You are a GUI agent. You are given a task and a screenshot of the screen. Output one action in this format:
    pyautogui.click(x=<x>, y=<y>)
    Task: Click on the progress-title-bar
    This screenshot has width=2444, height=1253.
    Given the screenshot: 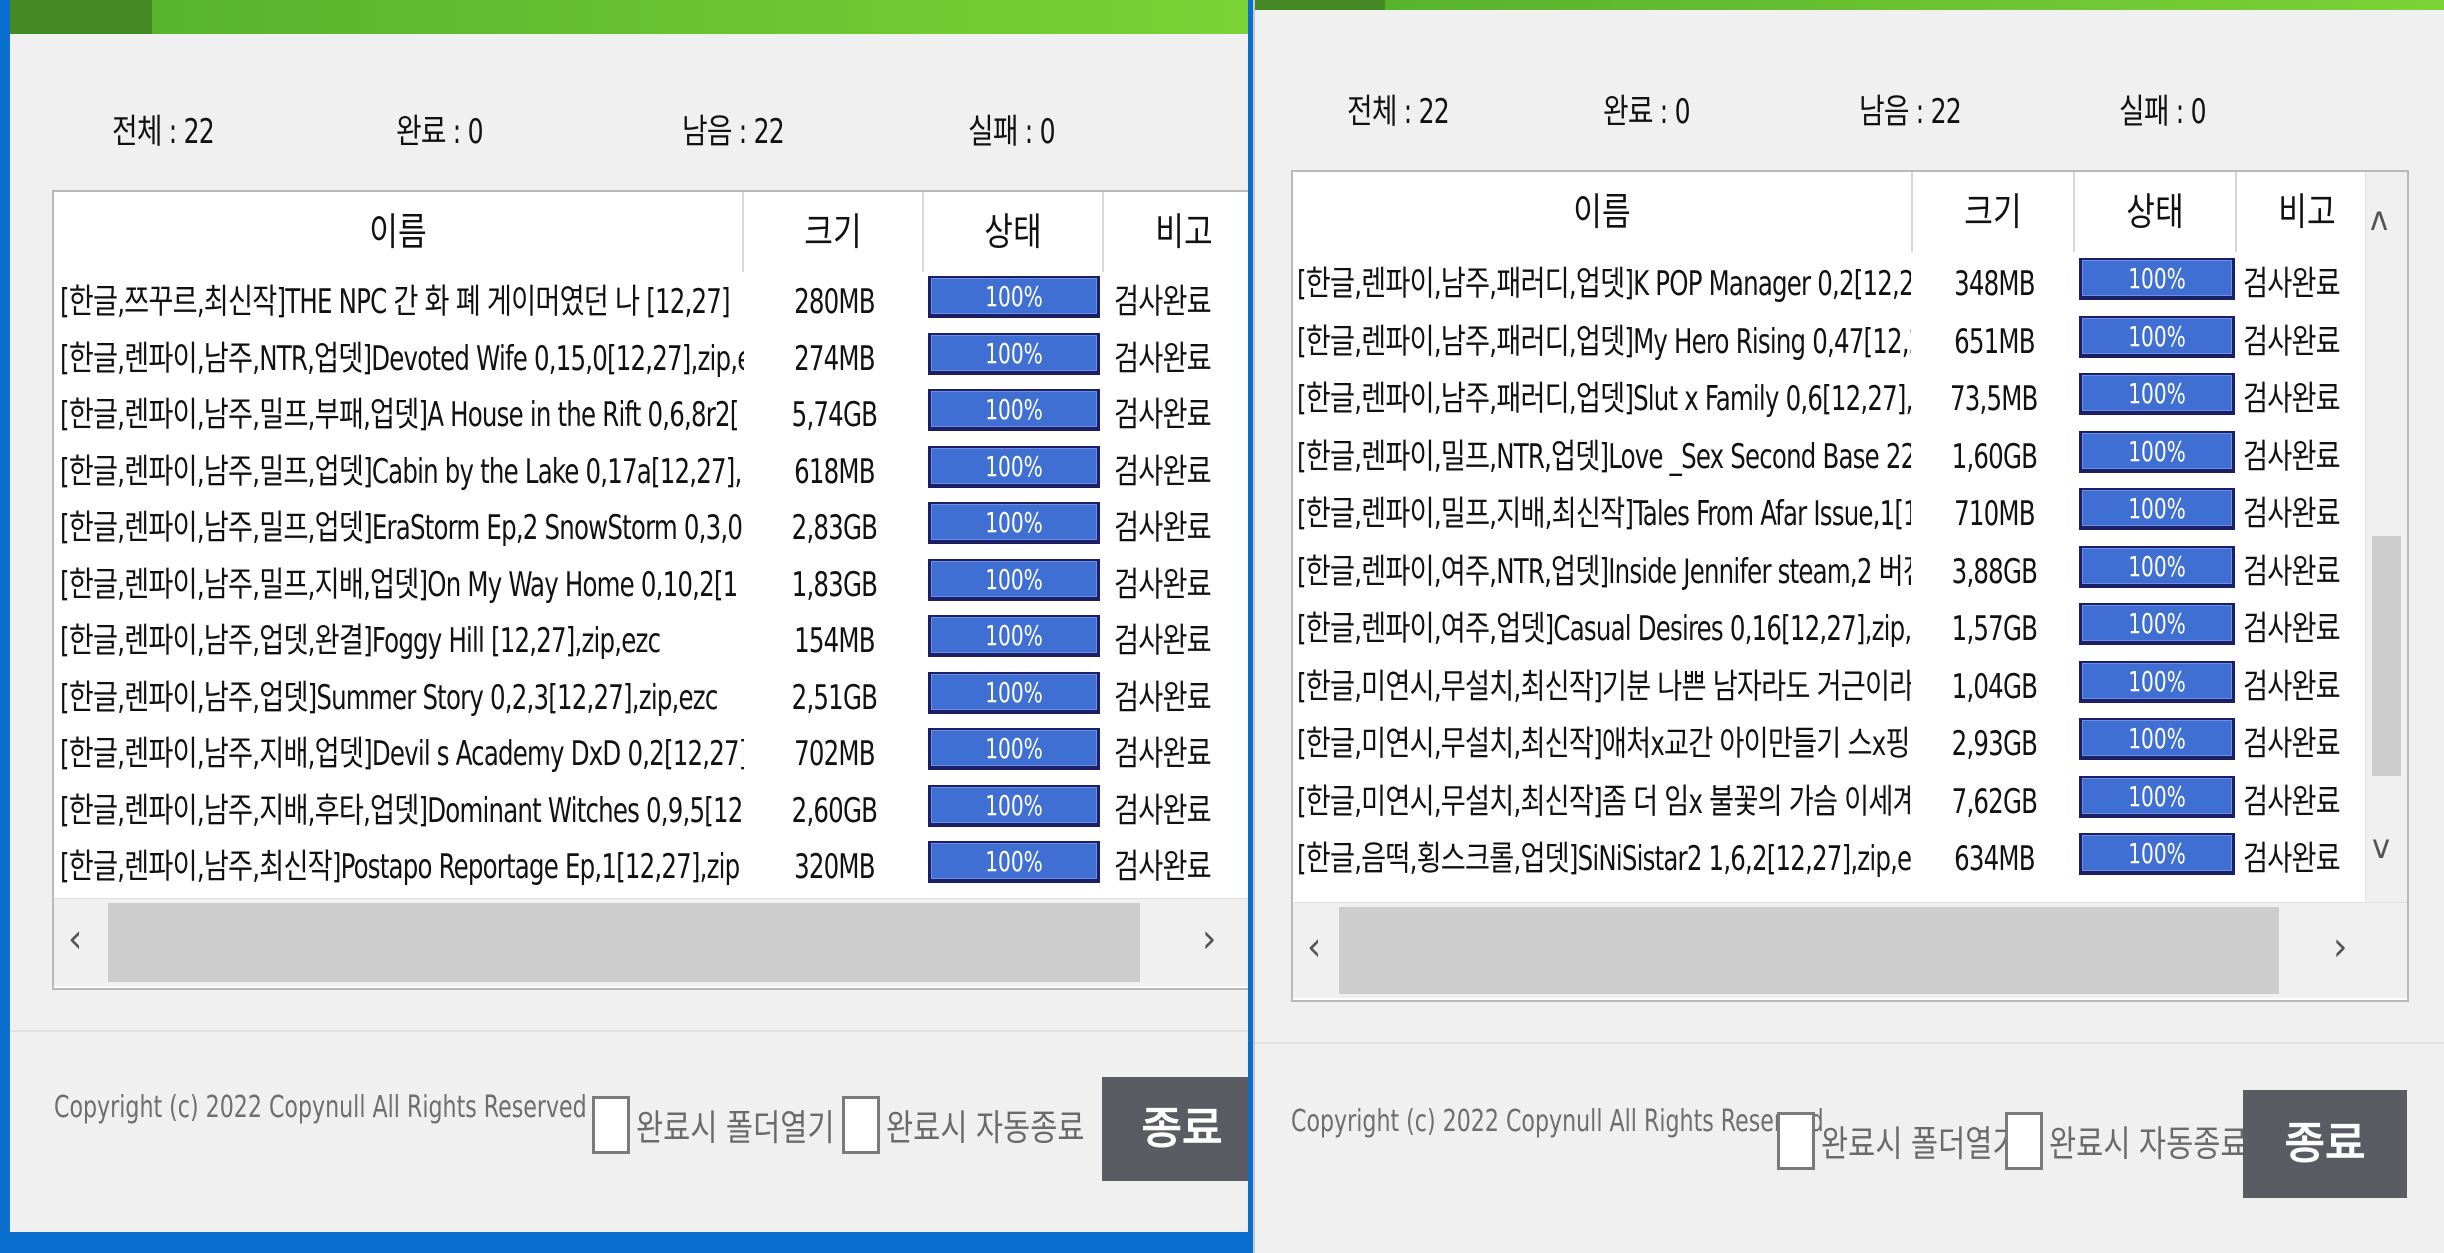 What is the action you would take?
    pyautogui.click(x=1849, y=5)
    